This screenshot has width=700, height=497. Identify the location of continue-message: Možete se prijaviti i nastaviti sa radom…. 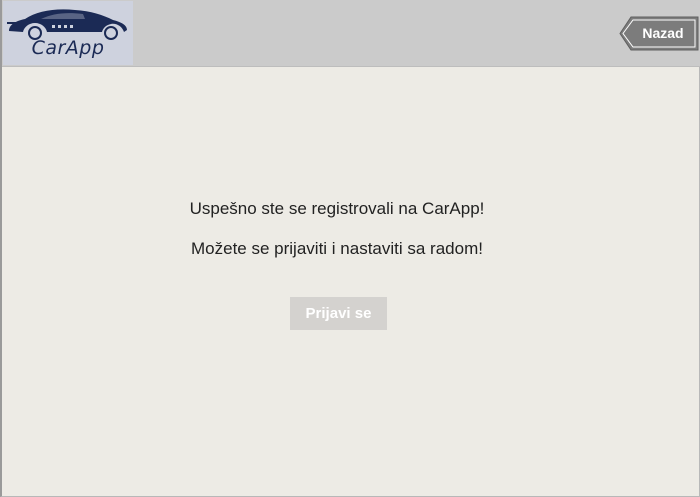
(337, 248).